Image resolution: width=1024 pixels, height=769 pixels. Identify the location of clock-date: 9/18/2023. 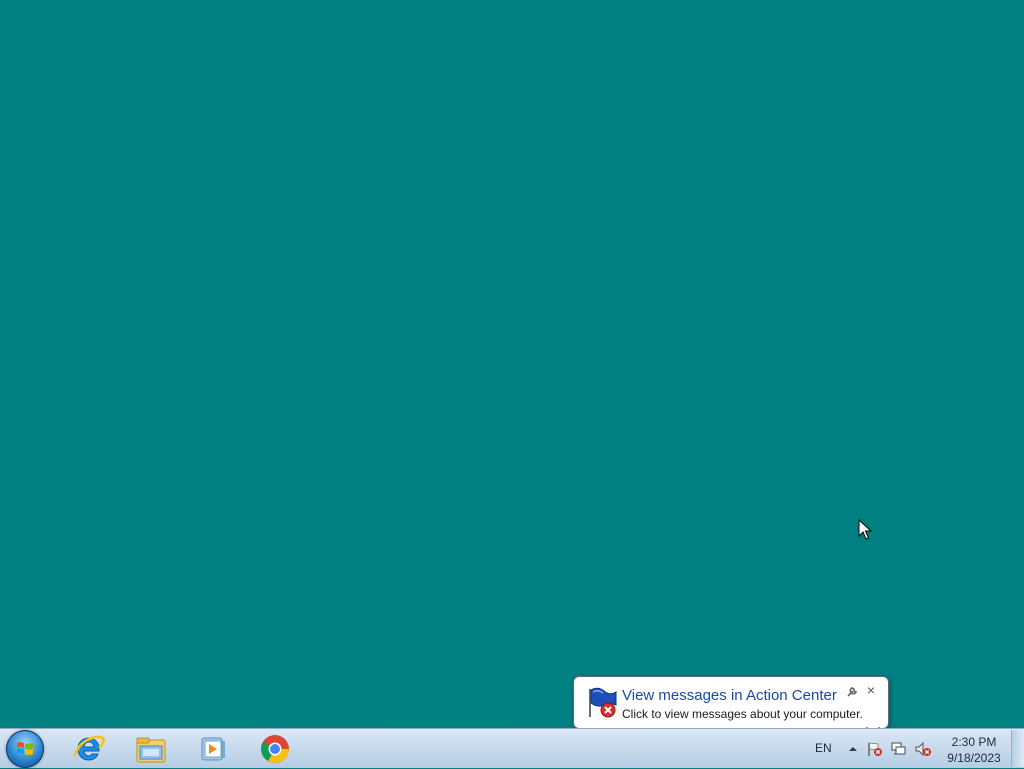
(974, 758).